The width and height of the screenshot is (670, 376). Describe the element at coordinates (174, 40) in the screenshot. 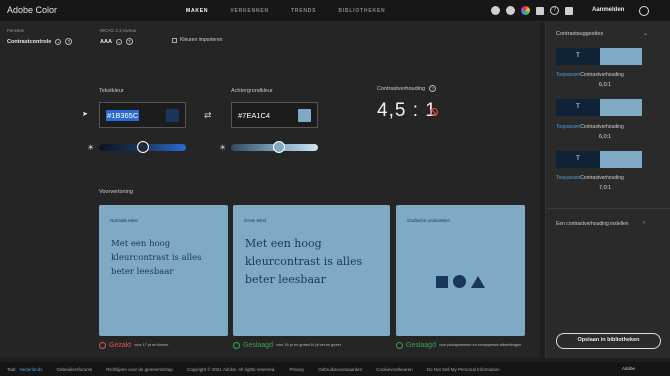

I see `import-icon` at that location.